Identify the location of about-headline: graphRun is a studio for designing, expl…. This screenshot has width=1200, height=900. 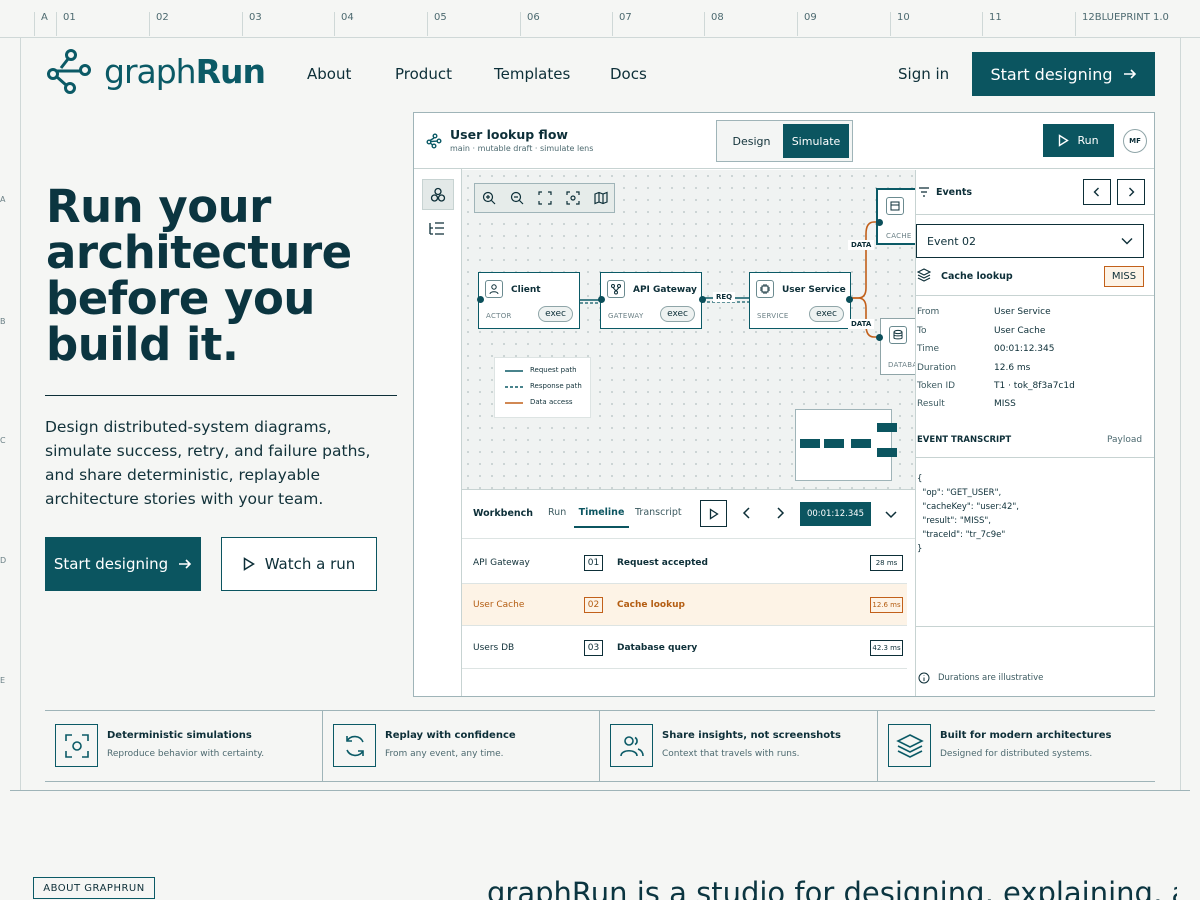
(832, 888).